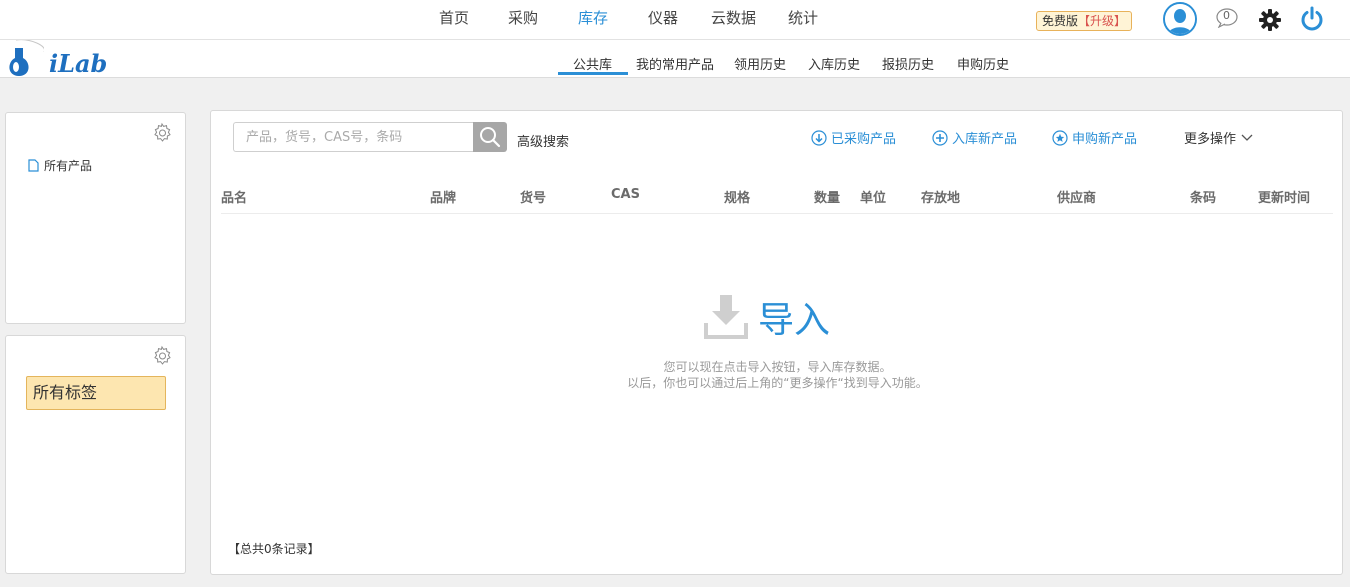 The image size is (1350, 587). Describe the element at coordinates (803, 17) in the screenshot. I see `nav-statistics: 统计` at that location.